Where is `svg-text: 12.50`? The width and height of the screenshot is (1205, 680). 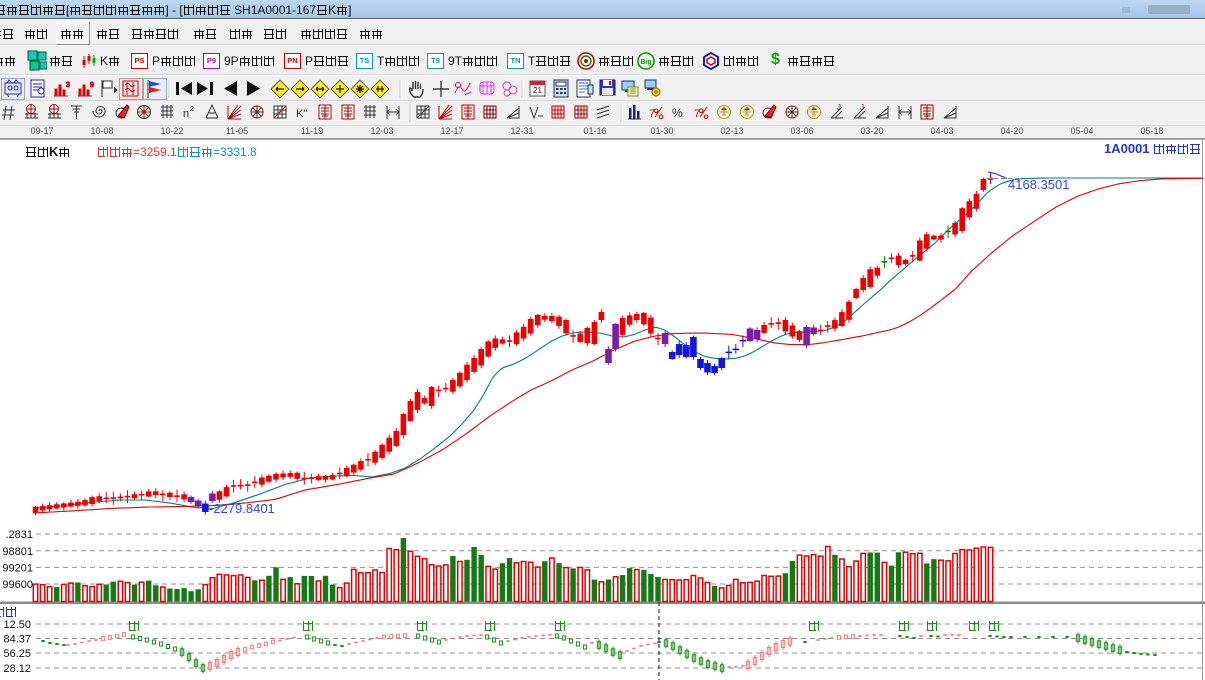 svg-text: 12.50 is located at coordinates (17, 625).